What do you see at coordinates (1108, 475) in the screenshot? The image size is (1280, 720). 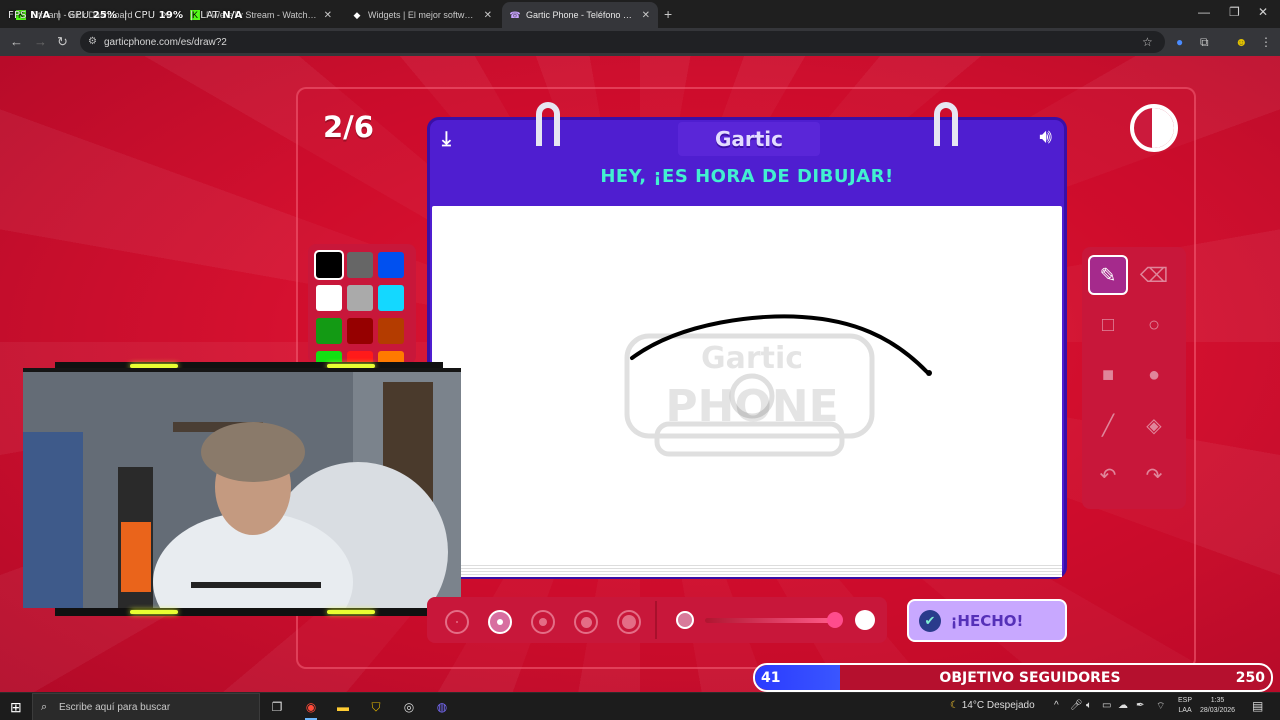 I see `undo-icon: ↶` at bounding box center [1108, 475].